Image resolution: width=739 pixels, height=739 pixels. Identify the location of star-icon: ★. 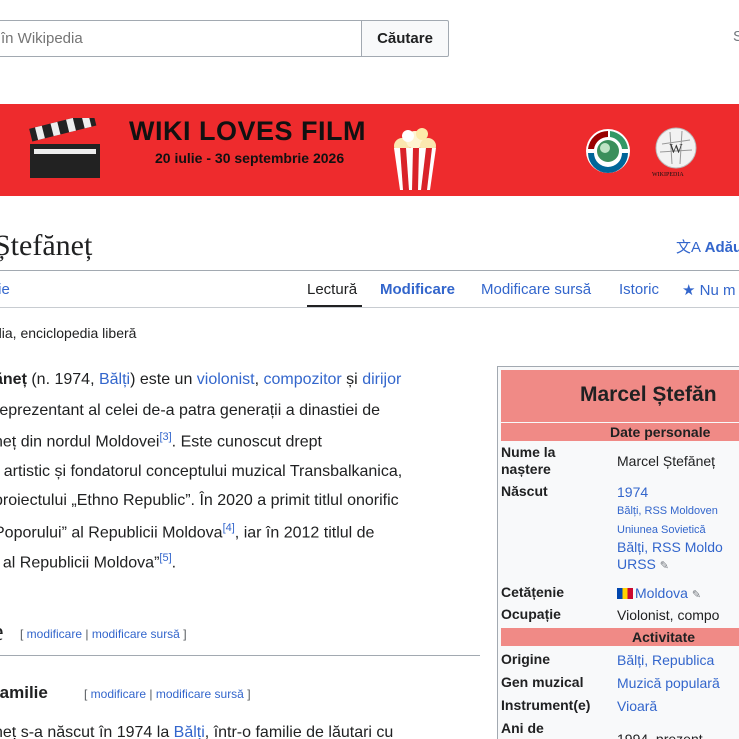
(689, 290).